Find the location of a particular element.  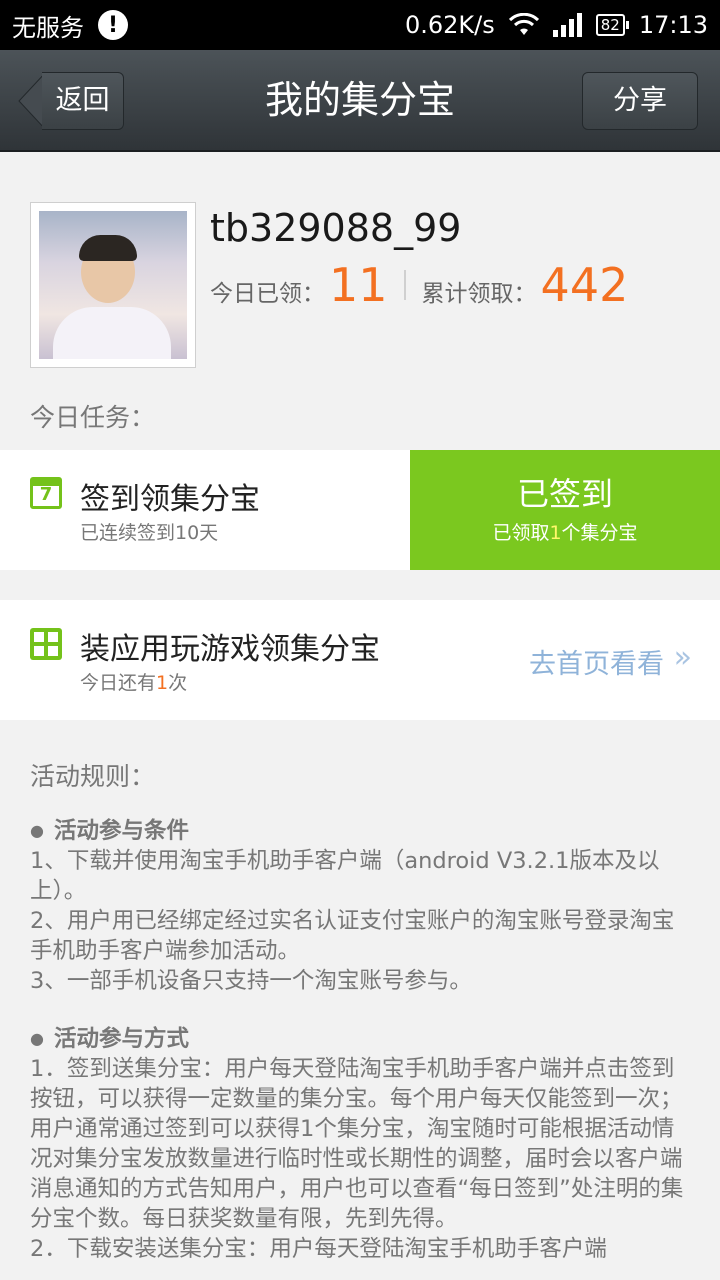

status-bar: 无服务 ! 0.62K/s 82 17:13 is located at coordinates (360, 25).